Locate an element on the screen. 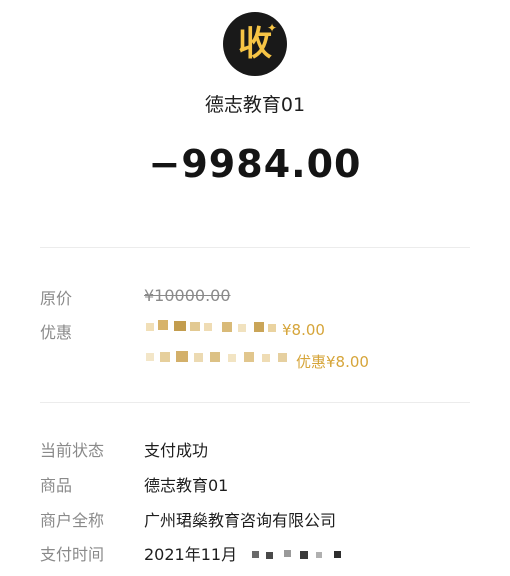 This screenshot has width=510, height=576. merchant-logo: 收 ✦ is located at coordinates (255, 44).